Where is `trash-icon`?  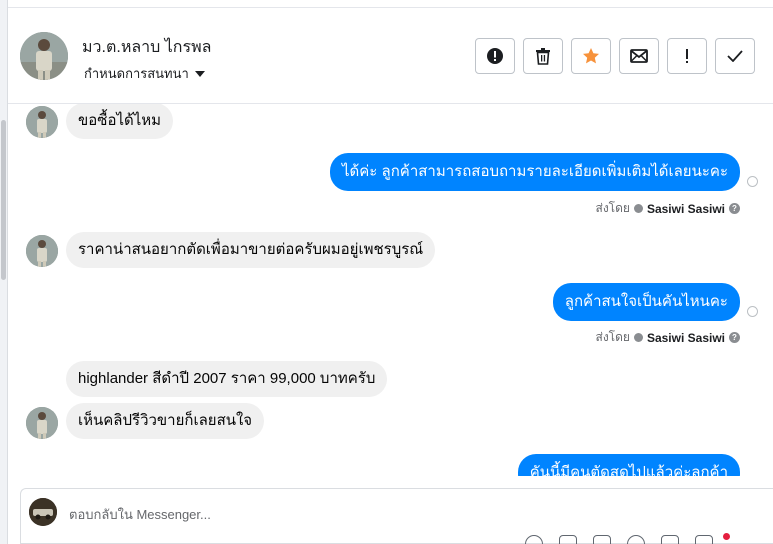
trash-icon is located at coordinates (543, 56).